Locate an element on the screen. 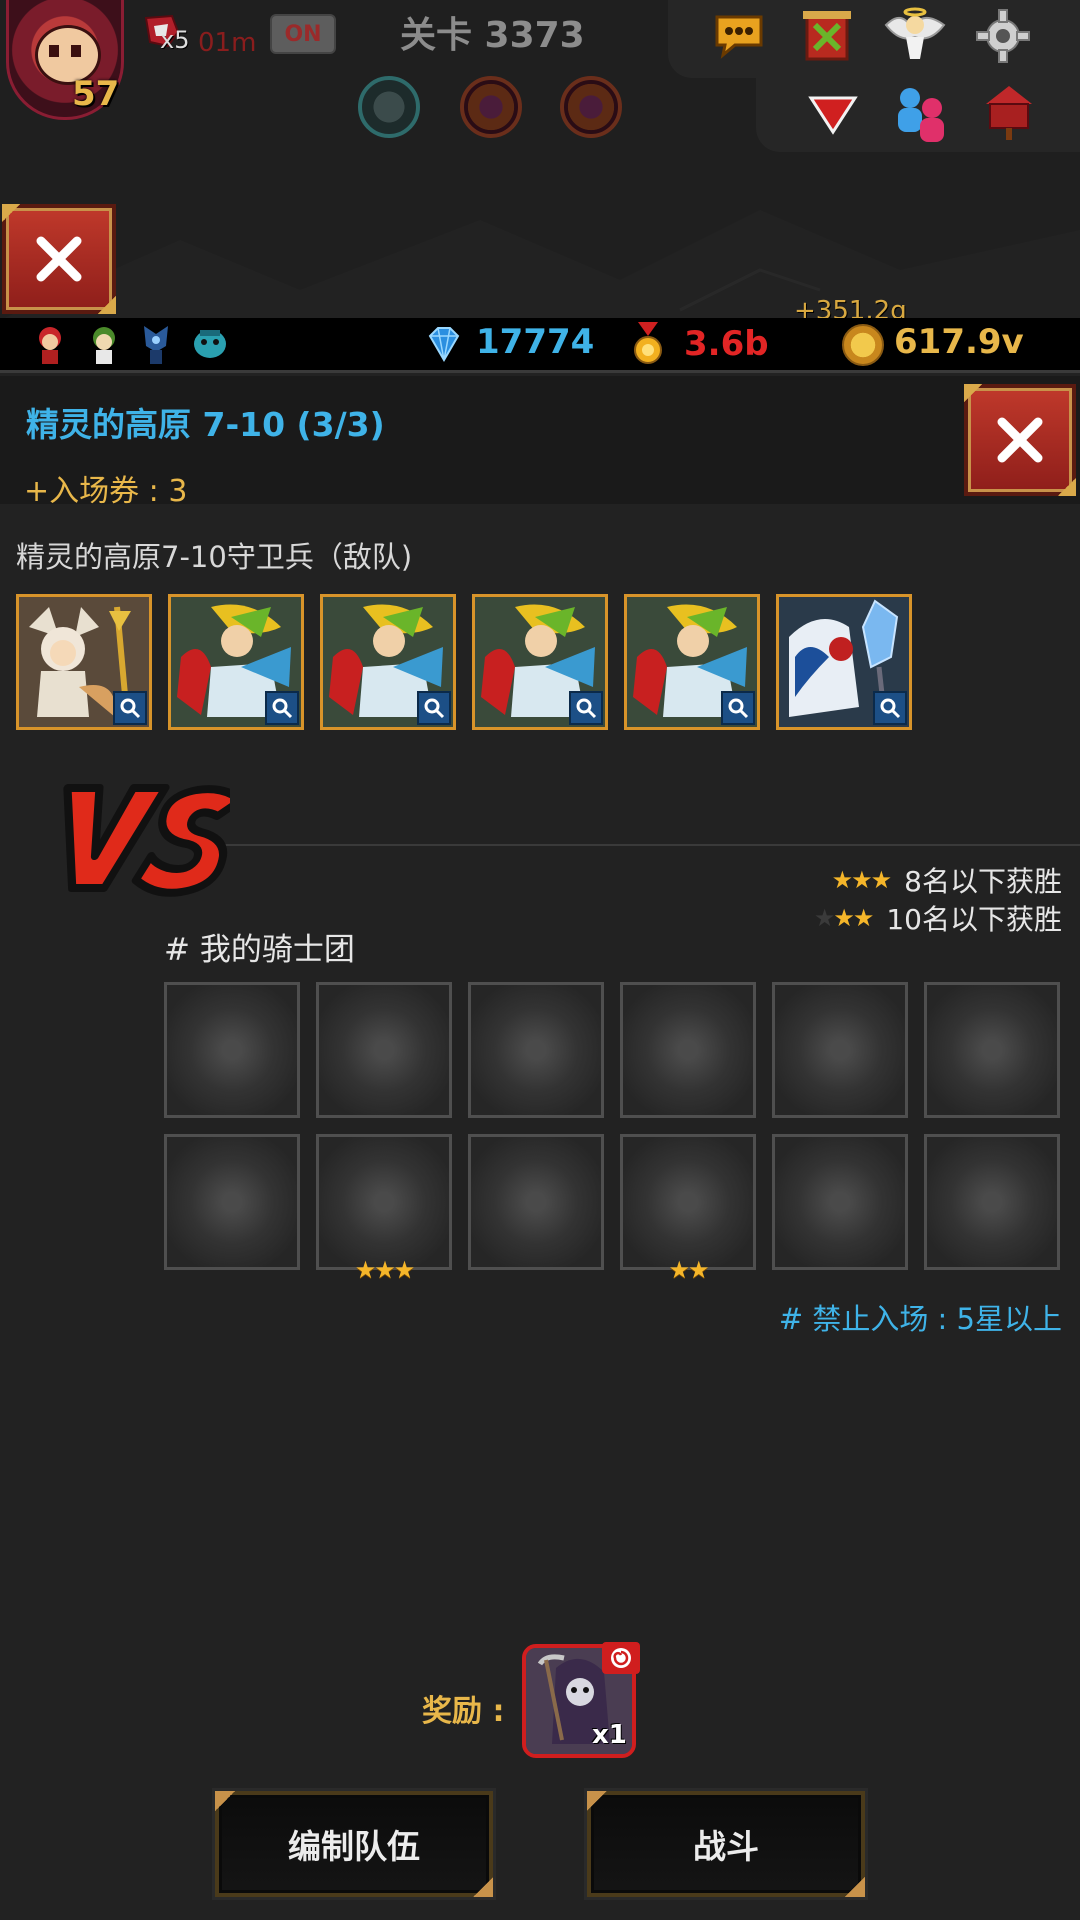  gold-gain-popup: +351.2g is located at coordinates (850, 307).